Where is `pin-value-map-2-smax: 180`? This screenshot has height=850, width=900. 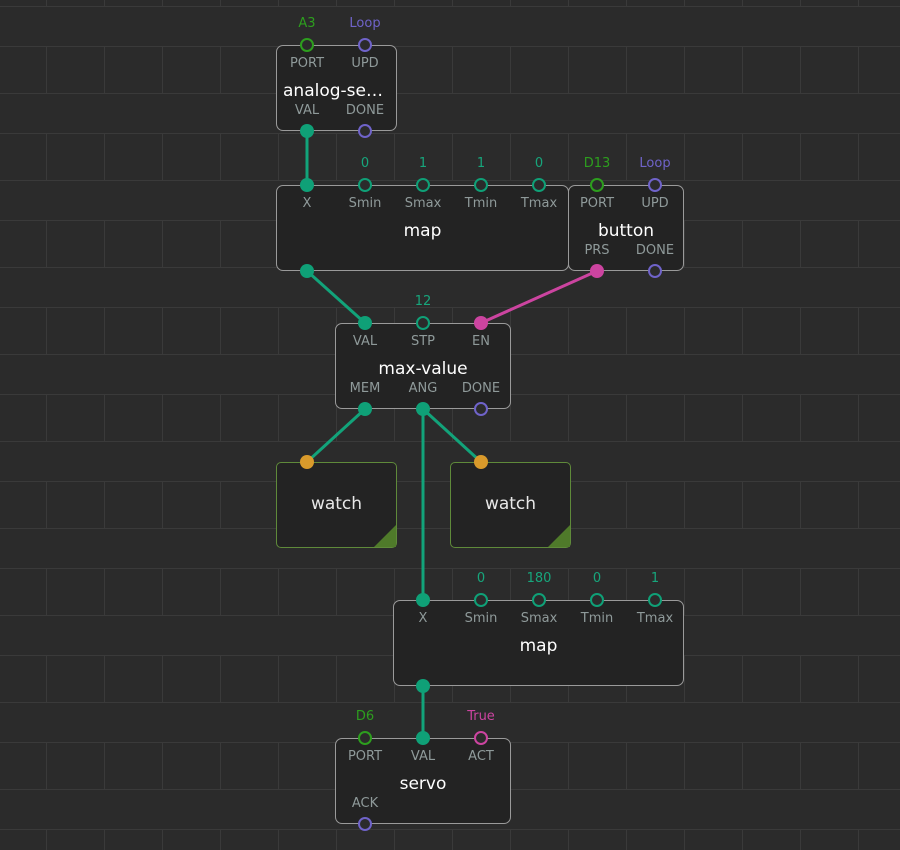
pin-value-map-2-smax: 180 is located at coordinates (539, 578).